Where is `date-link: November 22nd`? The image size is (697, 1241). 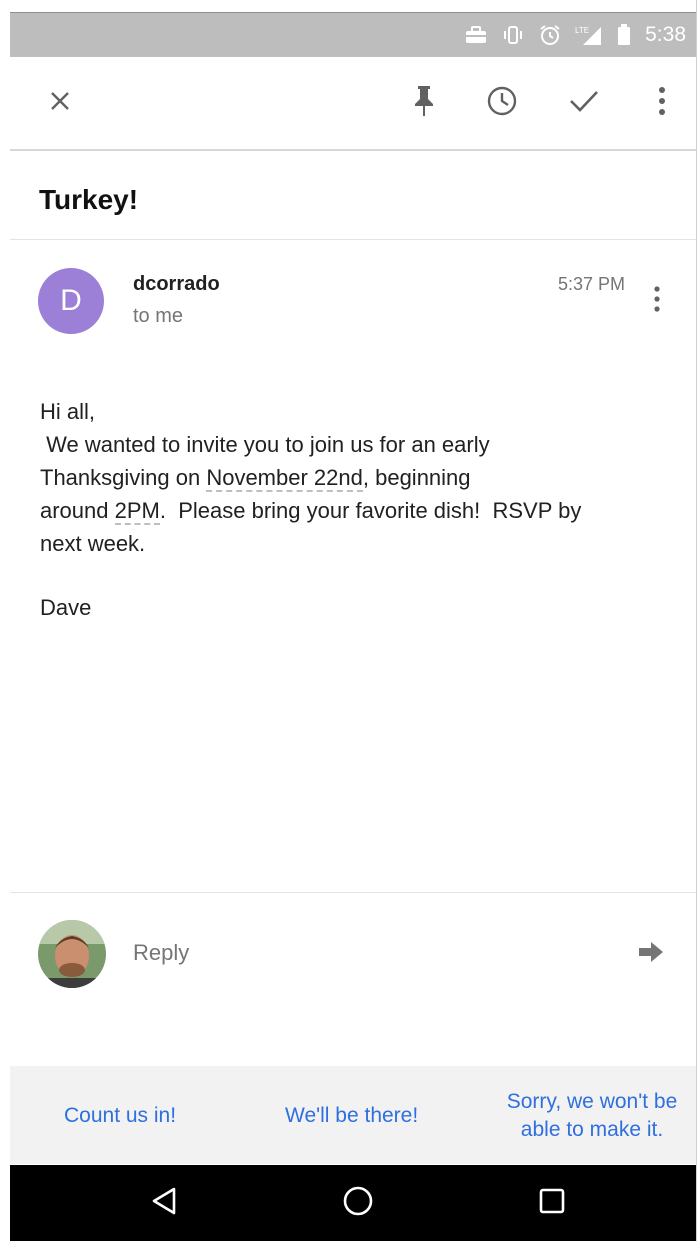
date-link: November 22nd is located at coordinates (284, 478).